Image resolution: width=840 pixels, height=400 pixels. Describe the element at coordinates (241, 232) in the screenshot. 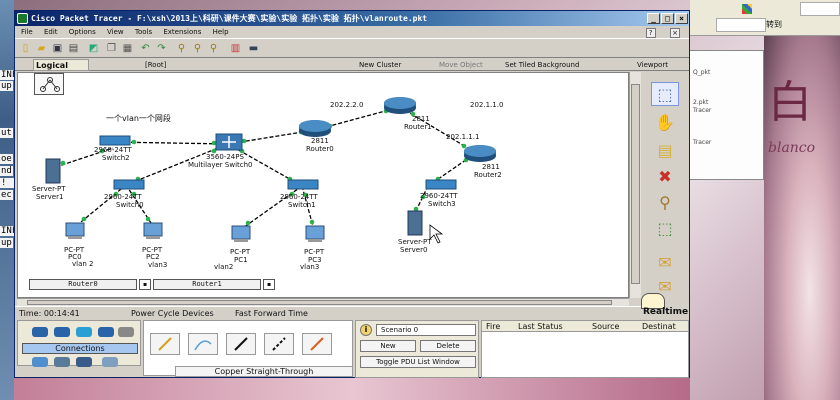

I see `pc1-icon` at that location.